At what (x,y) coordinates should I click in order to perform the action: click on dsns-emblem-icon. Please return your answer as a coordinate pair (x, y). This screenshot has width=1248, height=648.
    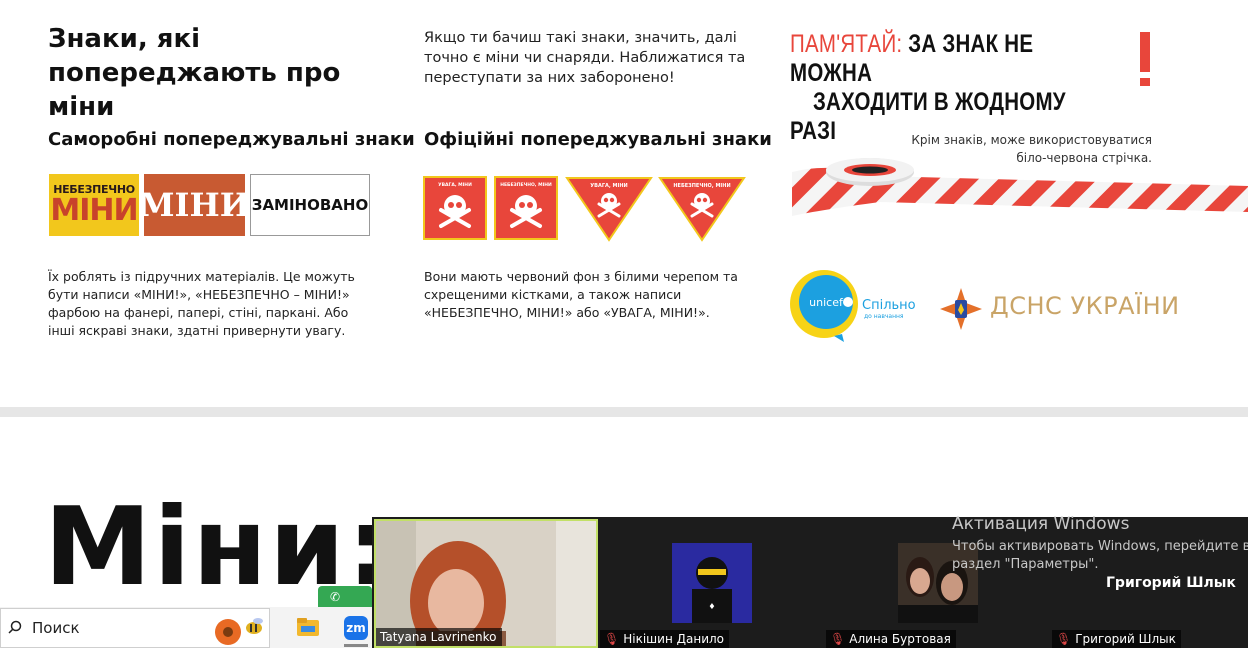
    Looking at the image, I should click on (961, 309).